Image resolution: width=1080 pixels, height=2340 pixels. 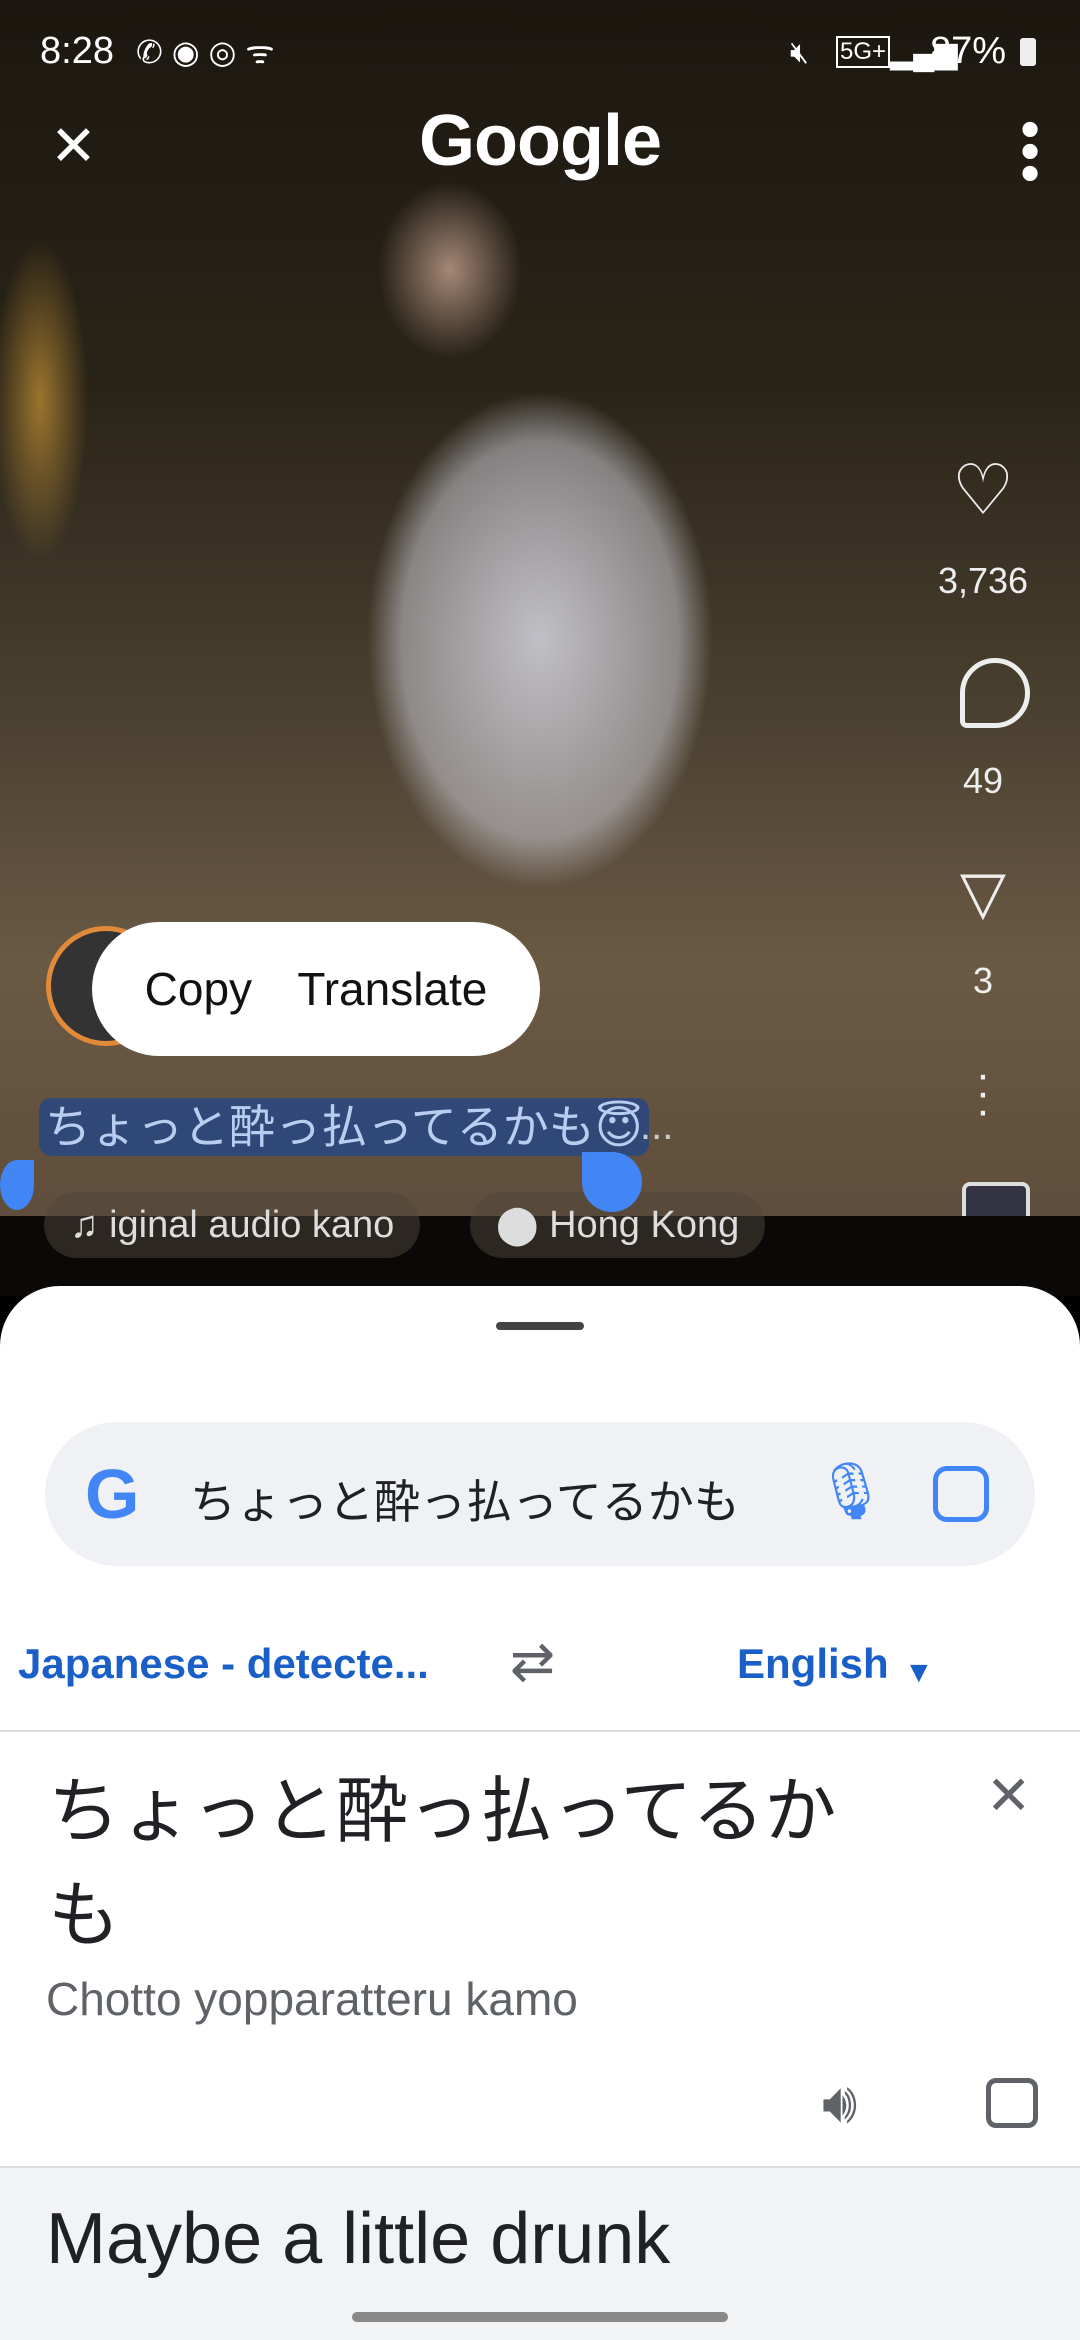 What do you see at coordinates (77, 51) in the screenshot?
I see `status-time: 8:28` at bounding box center [77, 51].